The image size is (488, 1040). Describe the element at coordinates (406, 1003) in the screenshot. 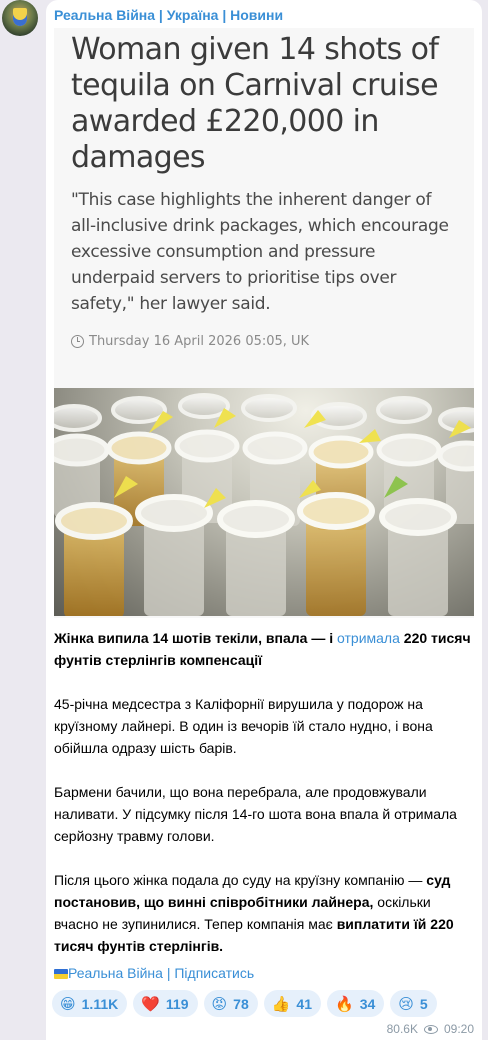

I see `cry-emoji-icon: 😢` at that location.